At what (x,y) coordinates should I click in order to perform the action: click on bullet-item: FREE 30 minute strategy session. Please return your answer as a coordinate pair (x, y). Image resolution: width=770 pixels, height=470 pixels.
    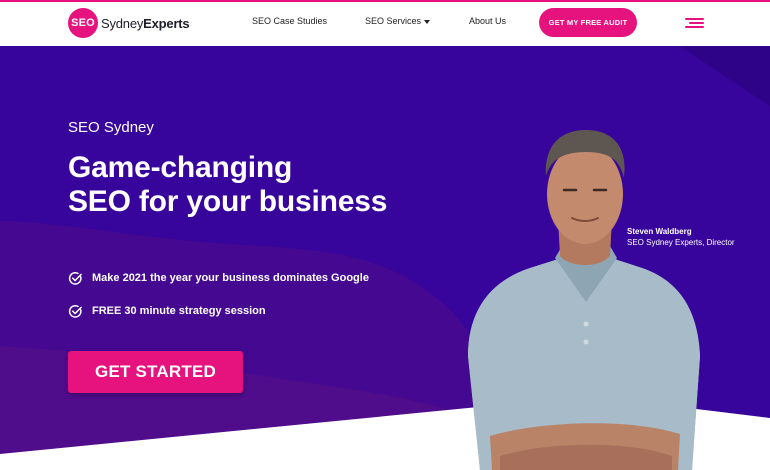
    Looking at the image, I should click on (167, 311).